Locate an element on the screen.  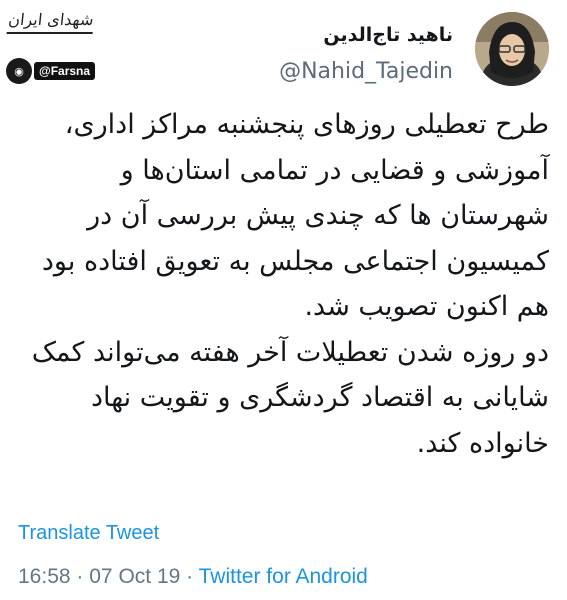
farsna-watermark: ◉ @Farsna is located at coordinates (51, 71).